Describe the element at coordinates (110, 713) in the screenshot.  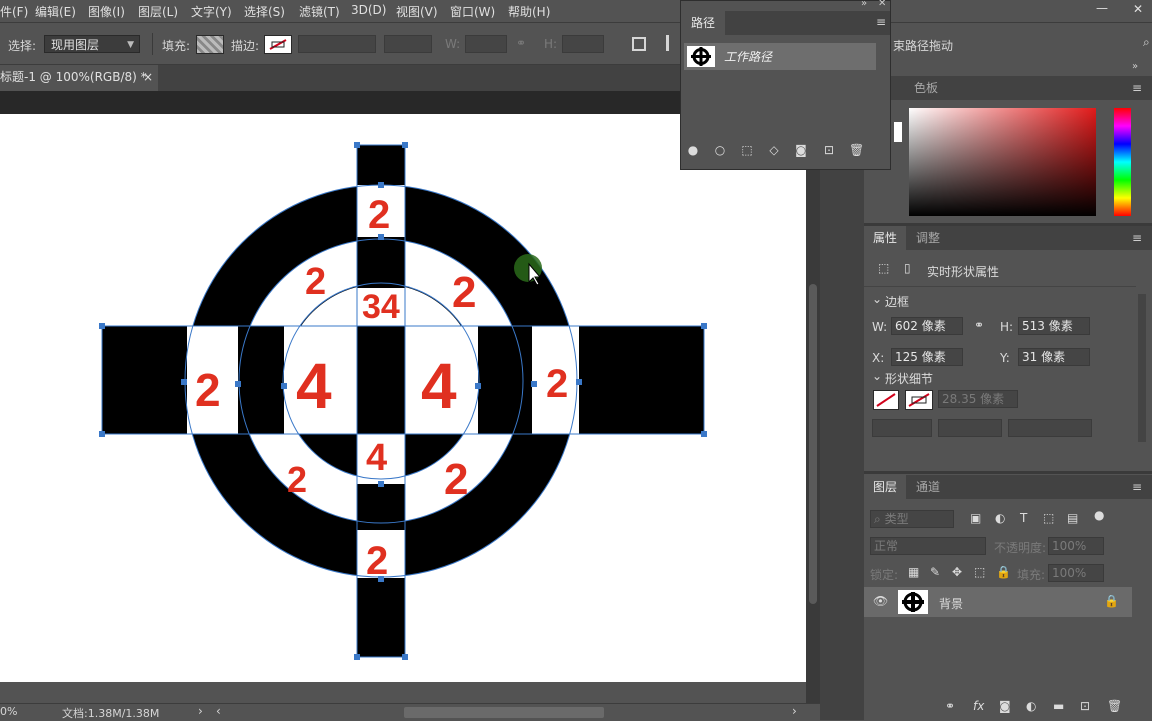
I see `document-info: 文档:1.38M/1.38M` at that location.